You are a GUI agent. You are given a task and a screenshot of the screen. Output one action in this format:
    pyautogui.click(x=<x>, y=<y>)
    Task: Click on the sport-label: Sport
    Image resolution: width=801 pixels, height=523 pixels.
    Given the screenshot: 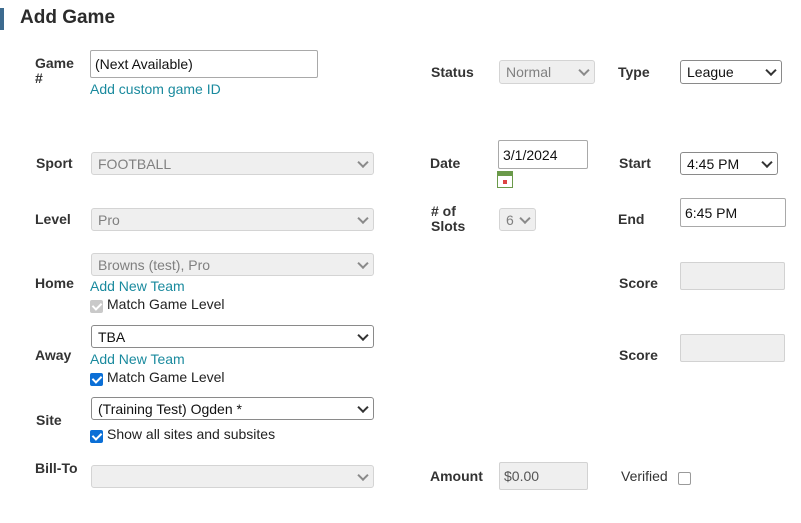 What is the action you would take?
    pyautogui.click(x=54, y=163)
    